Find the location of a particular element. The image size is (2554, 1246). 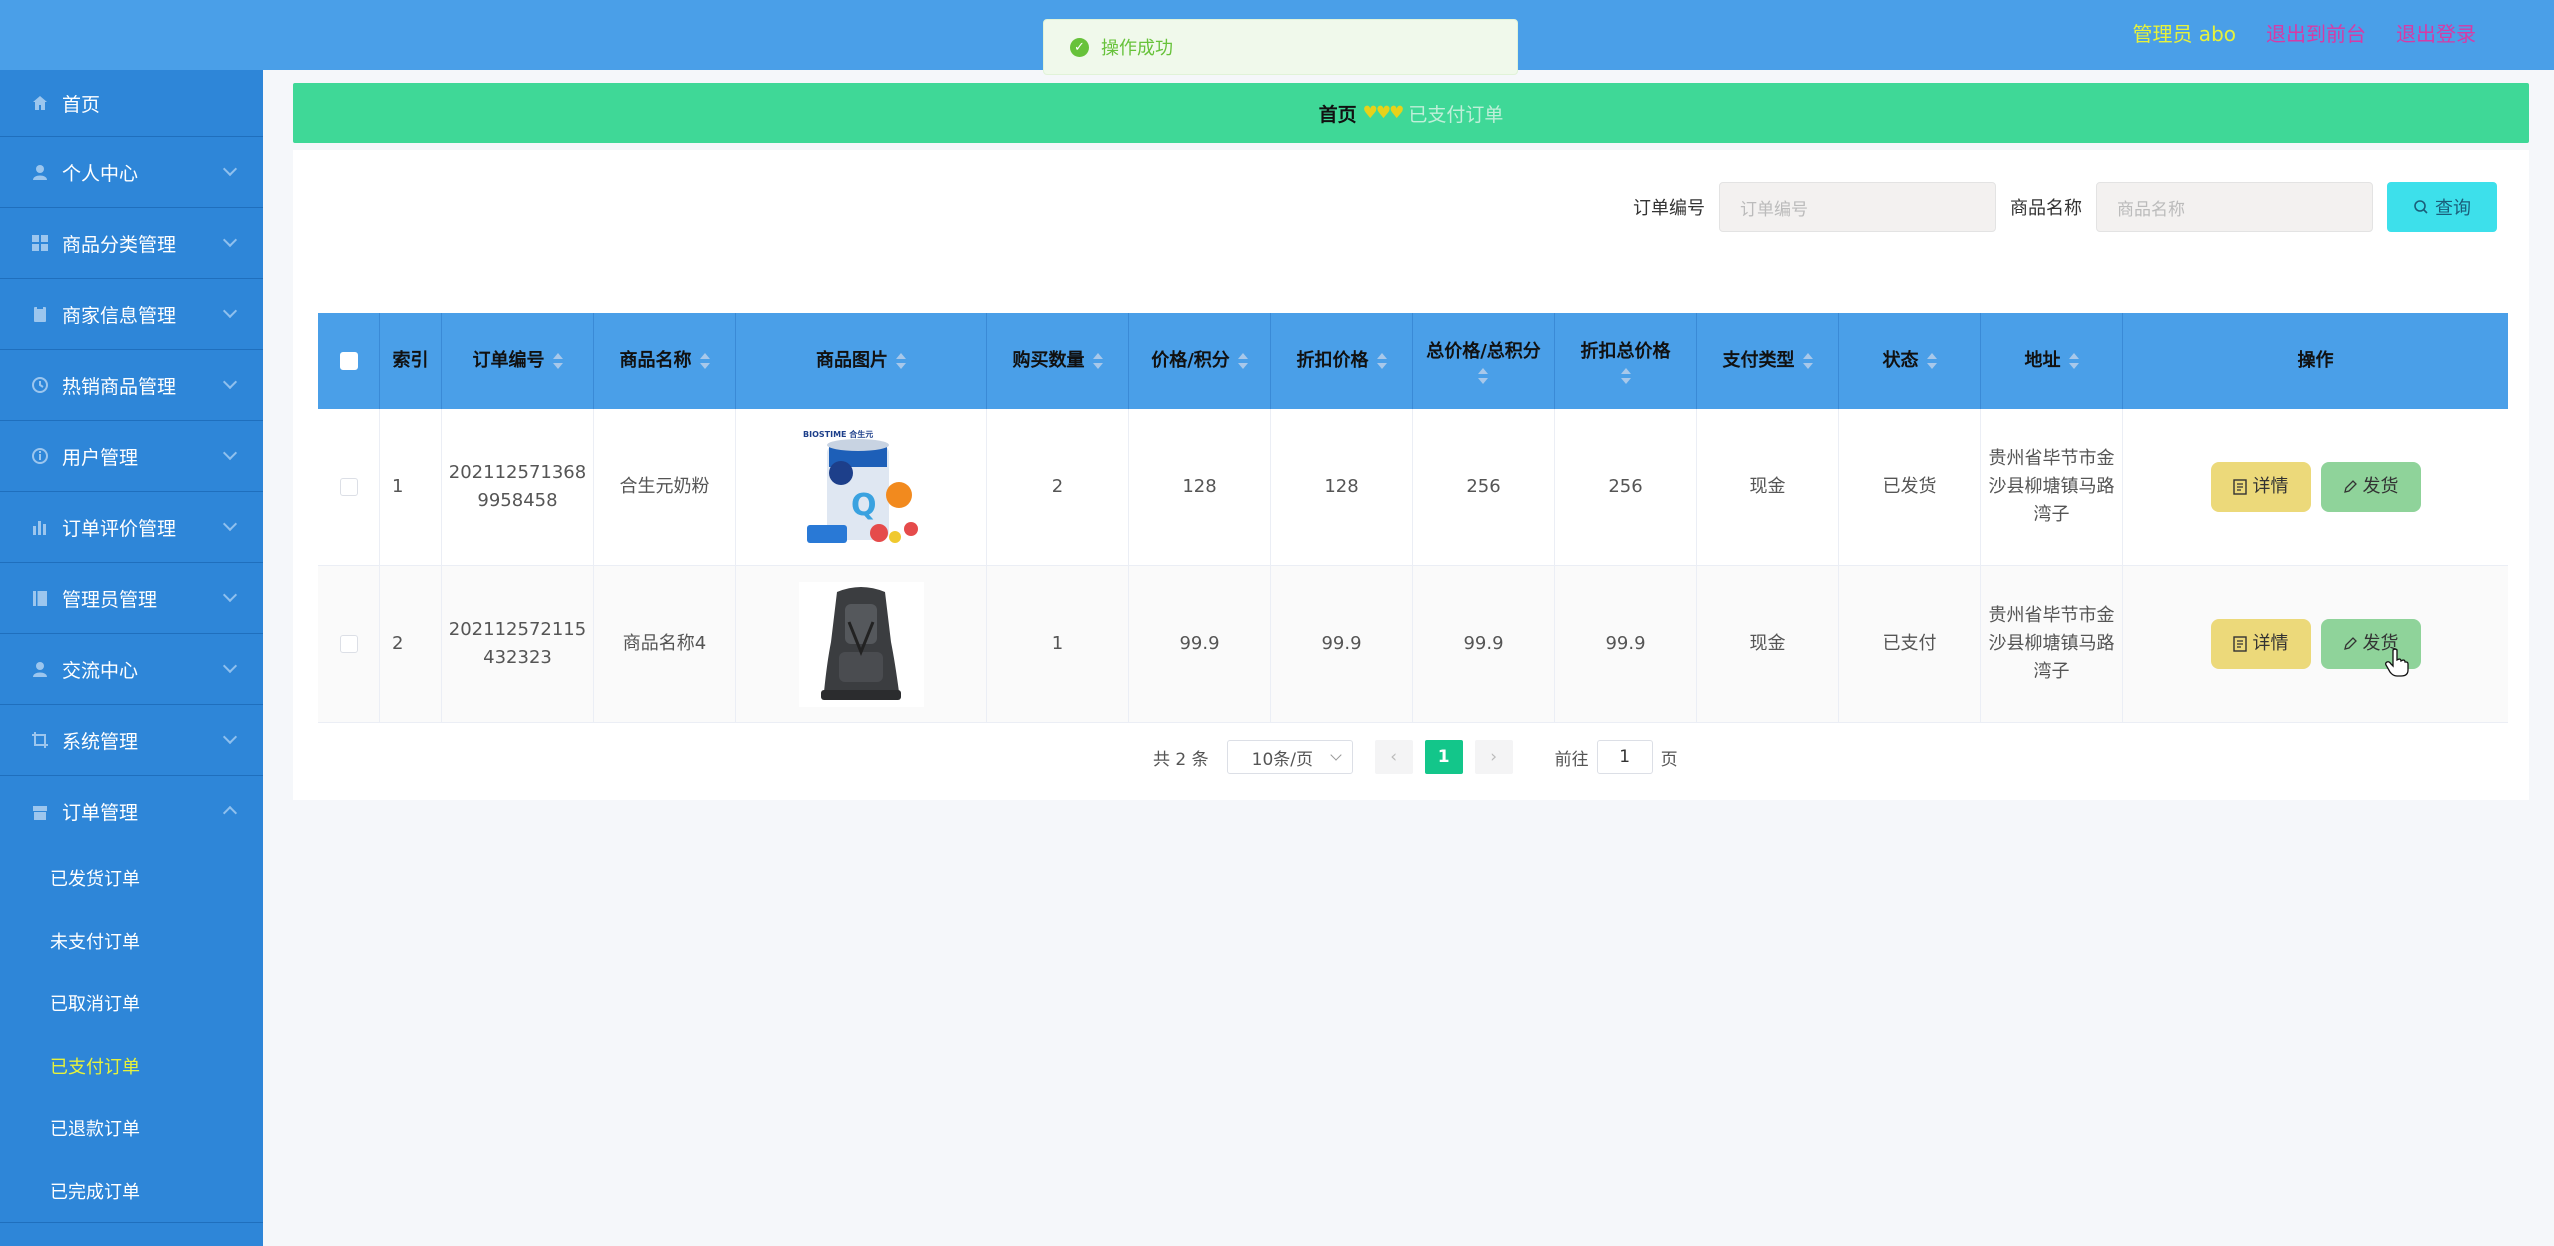

submenu-paid-orders: 已支付订单 is located at coordinates (131, 1066).